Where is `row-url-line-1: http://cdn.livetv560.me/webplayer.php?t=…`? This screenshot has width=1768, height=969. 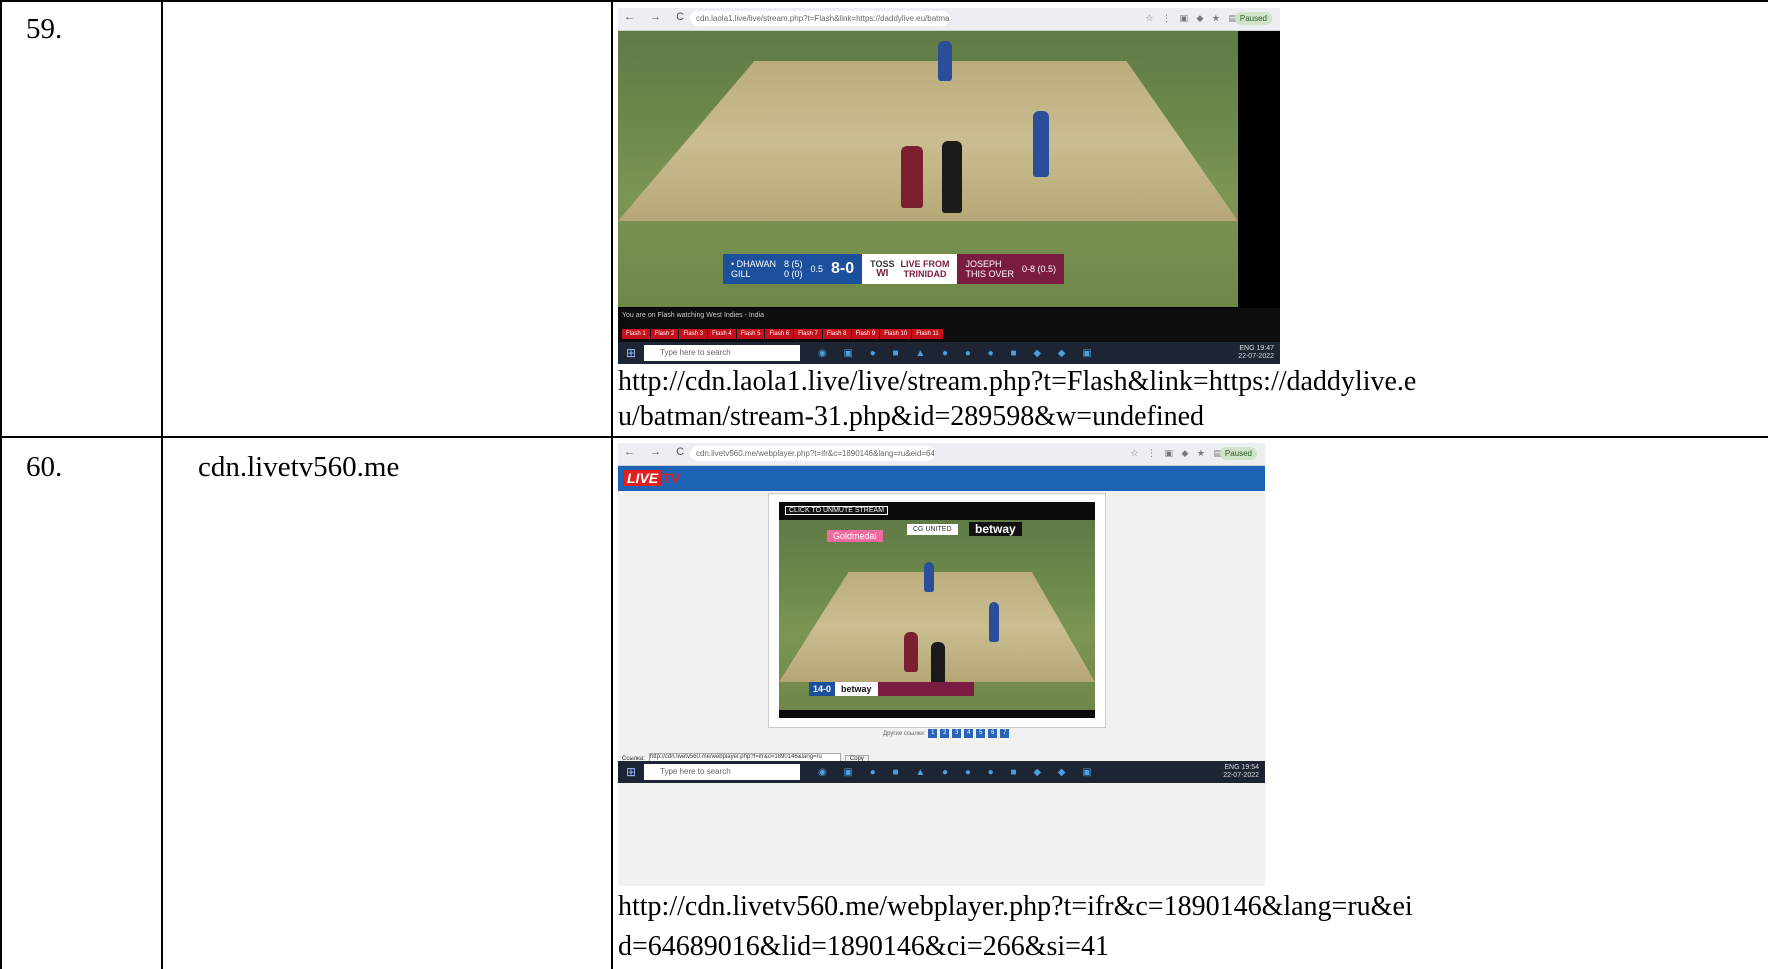 row-url-line-1: http://cdn.livetv560.me/webplayer.php?t=… is located at coordinates (1015, 906).